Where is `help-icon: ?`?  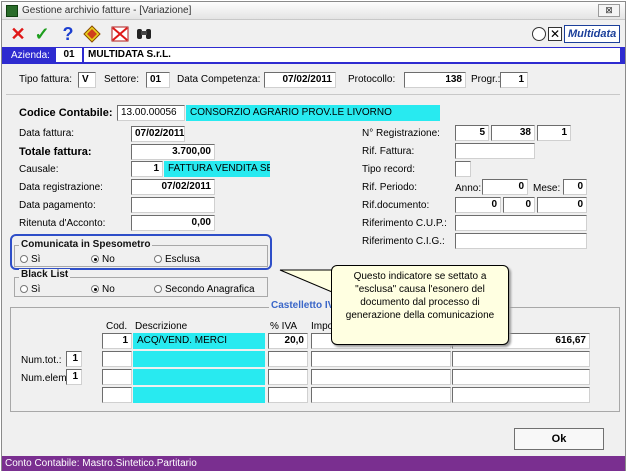
help-icon: ? is located at coordinates (68, 34).